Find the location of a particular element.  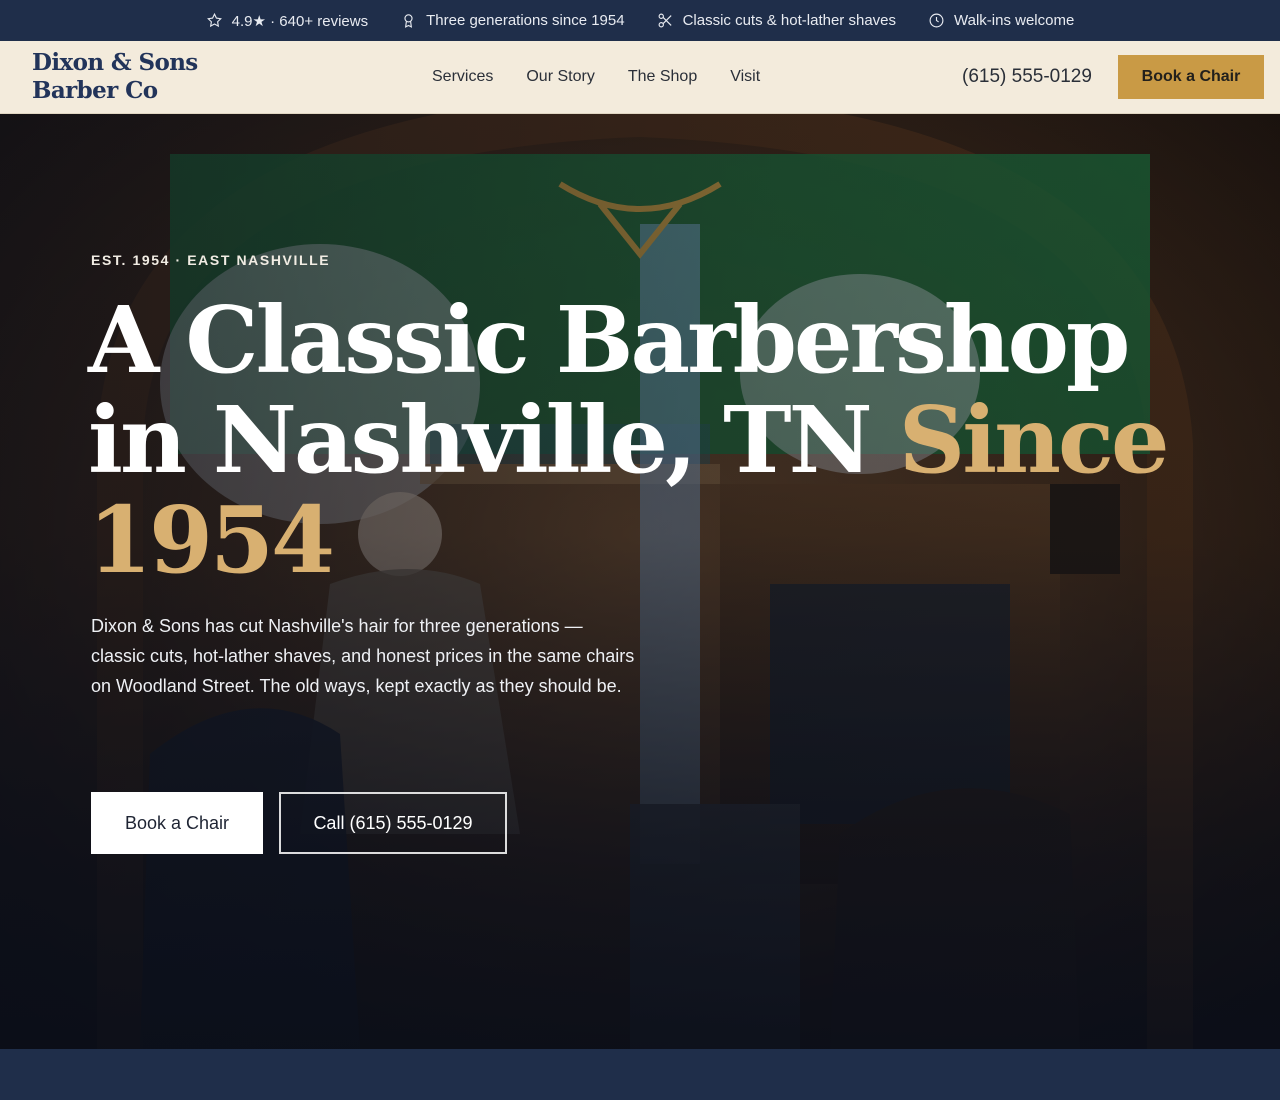

book-chair-hero-button: Book a Chair is located at coordinates (177, 823).